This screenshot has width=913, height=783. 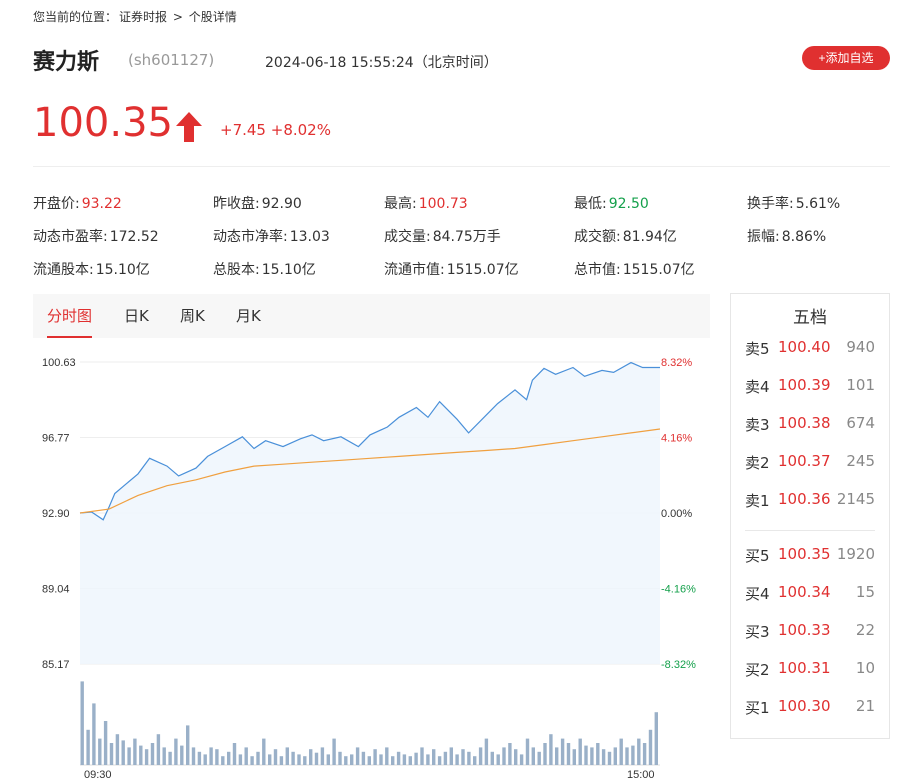 I want to click on orderbook-title: 五档, so click(x=810, y=318).